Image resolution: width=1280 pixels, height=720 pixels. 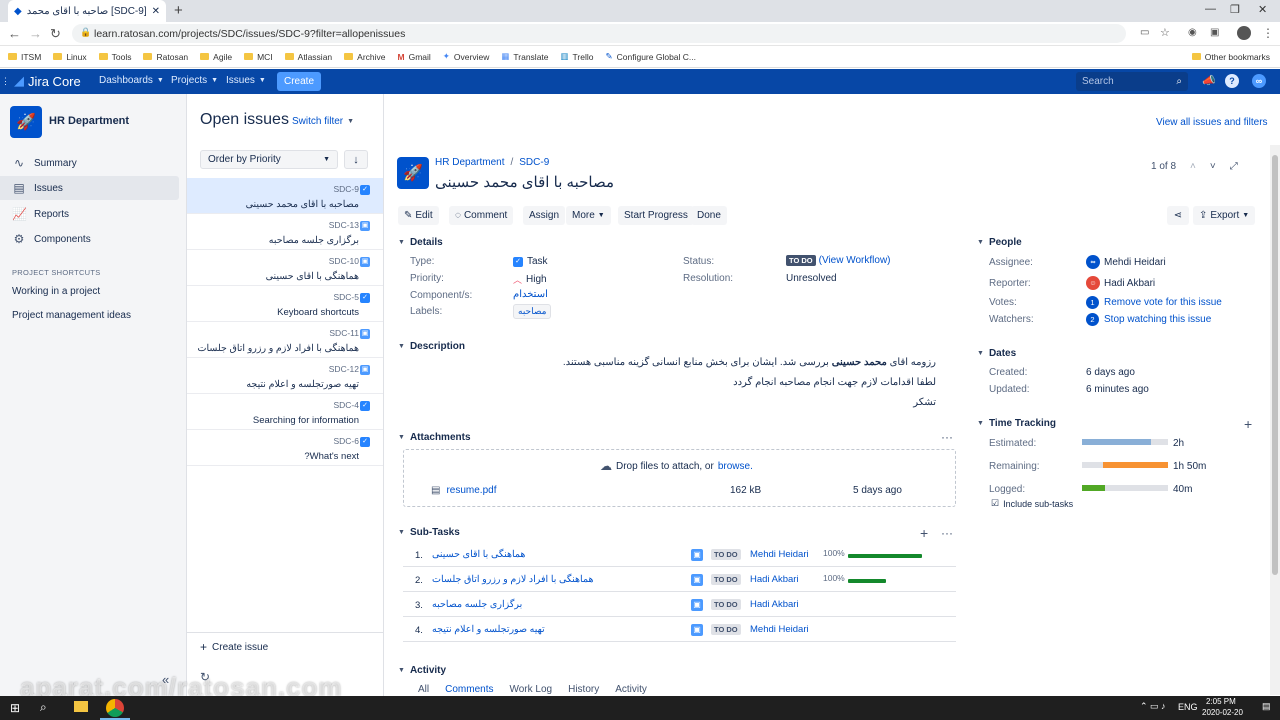 What do you see at coordinates (631, 689) in the screenshot?
I see `tab-activity: Activity` at bounding box center [631, 689].